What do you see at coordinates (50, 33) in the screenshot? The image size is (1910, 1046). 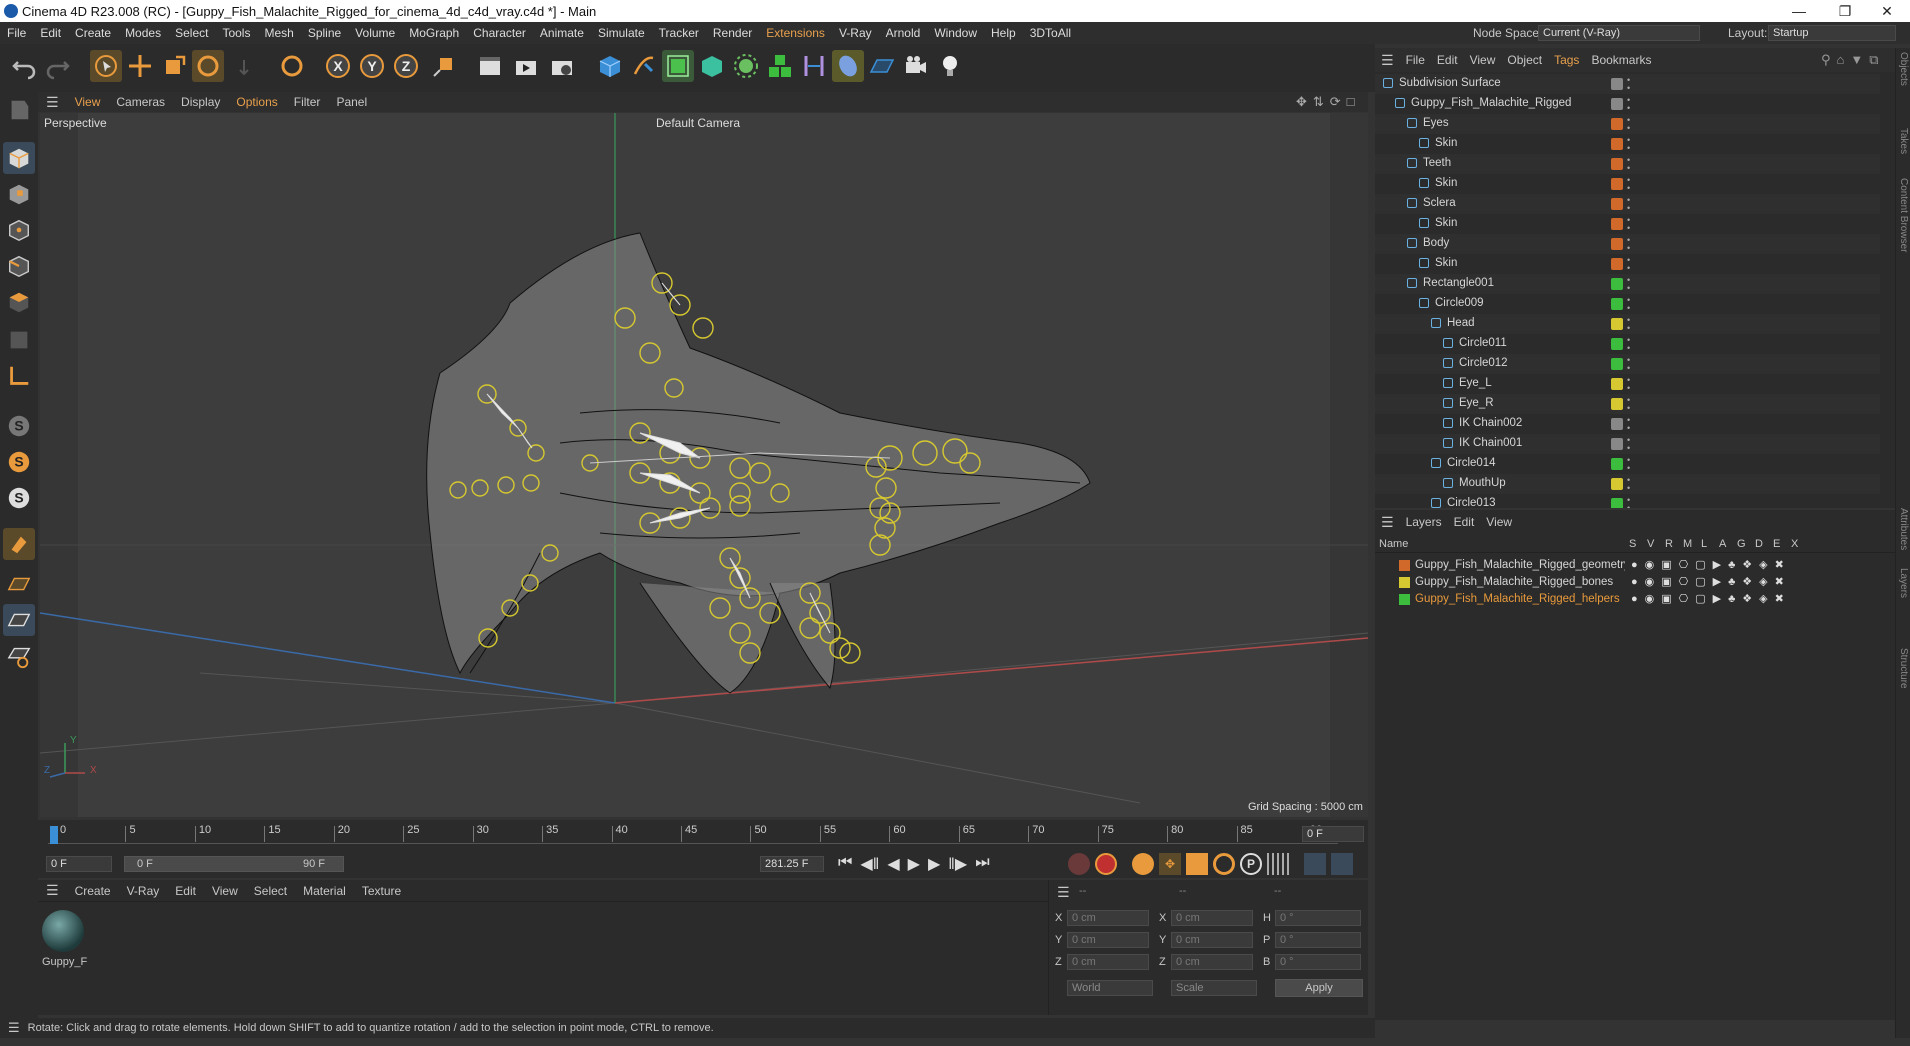 I see `menu-edit: Edit` at bounding box center [50, 33].